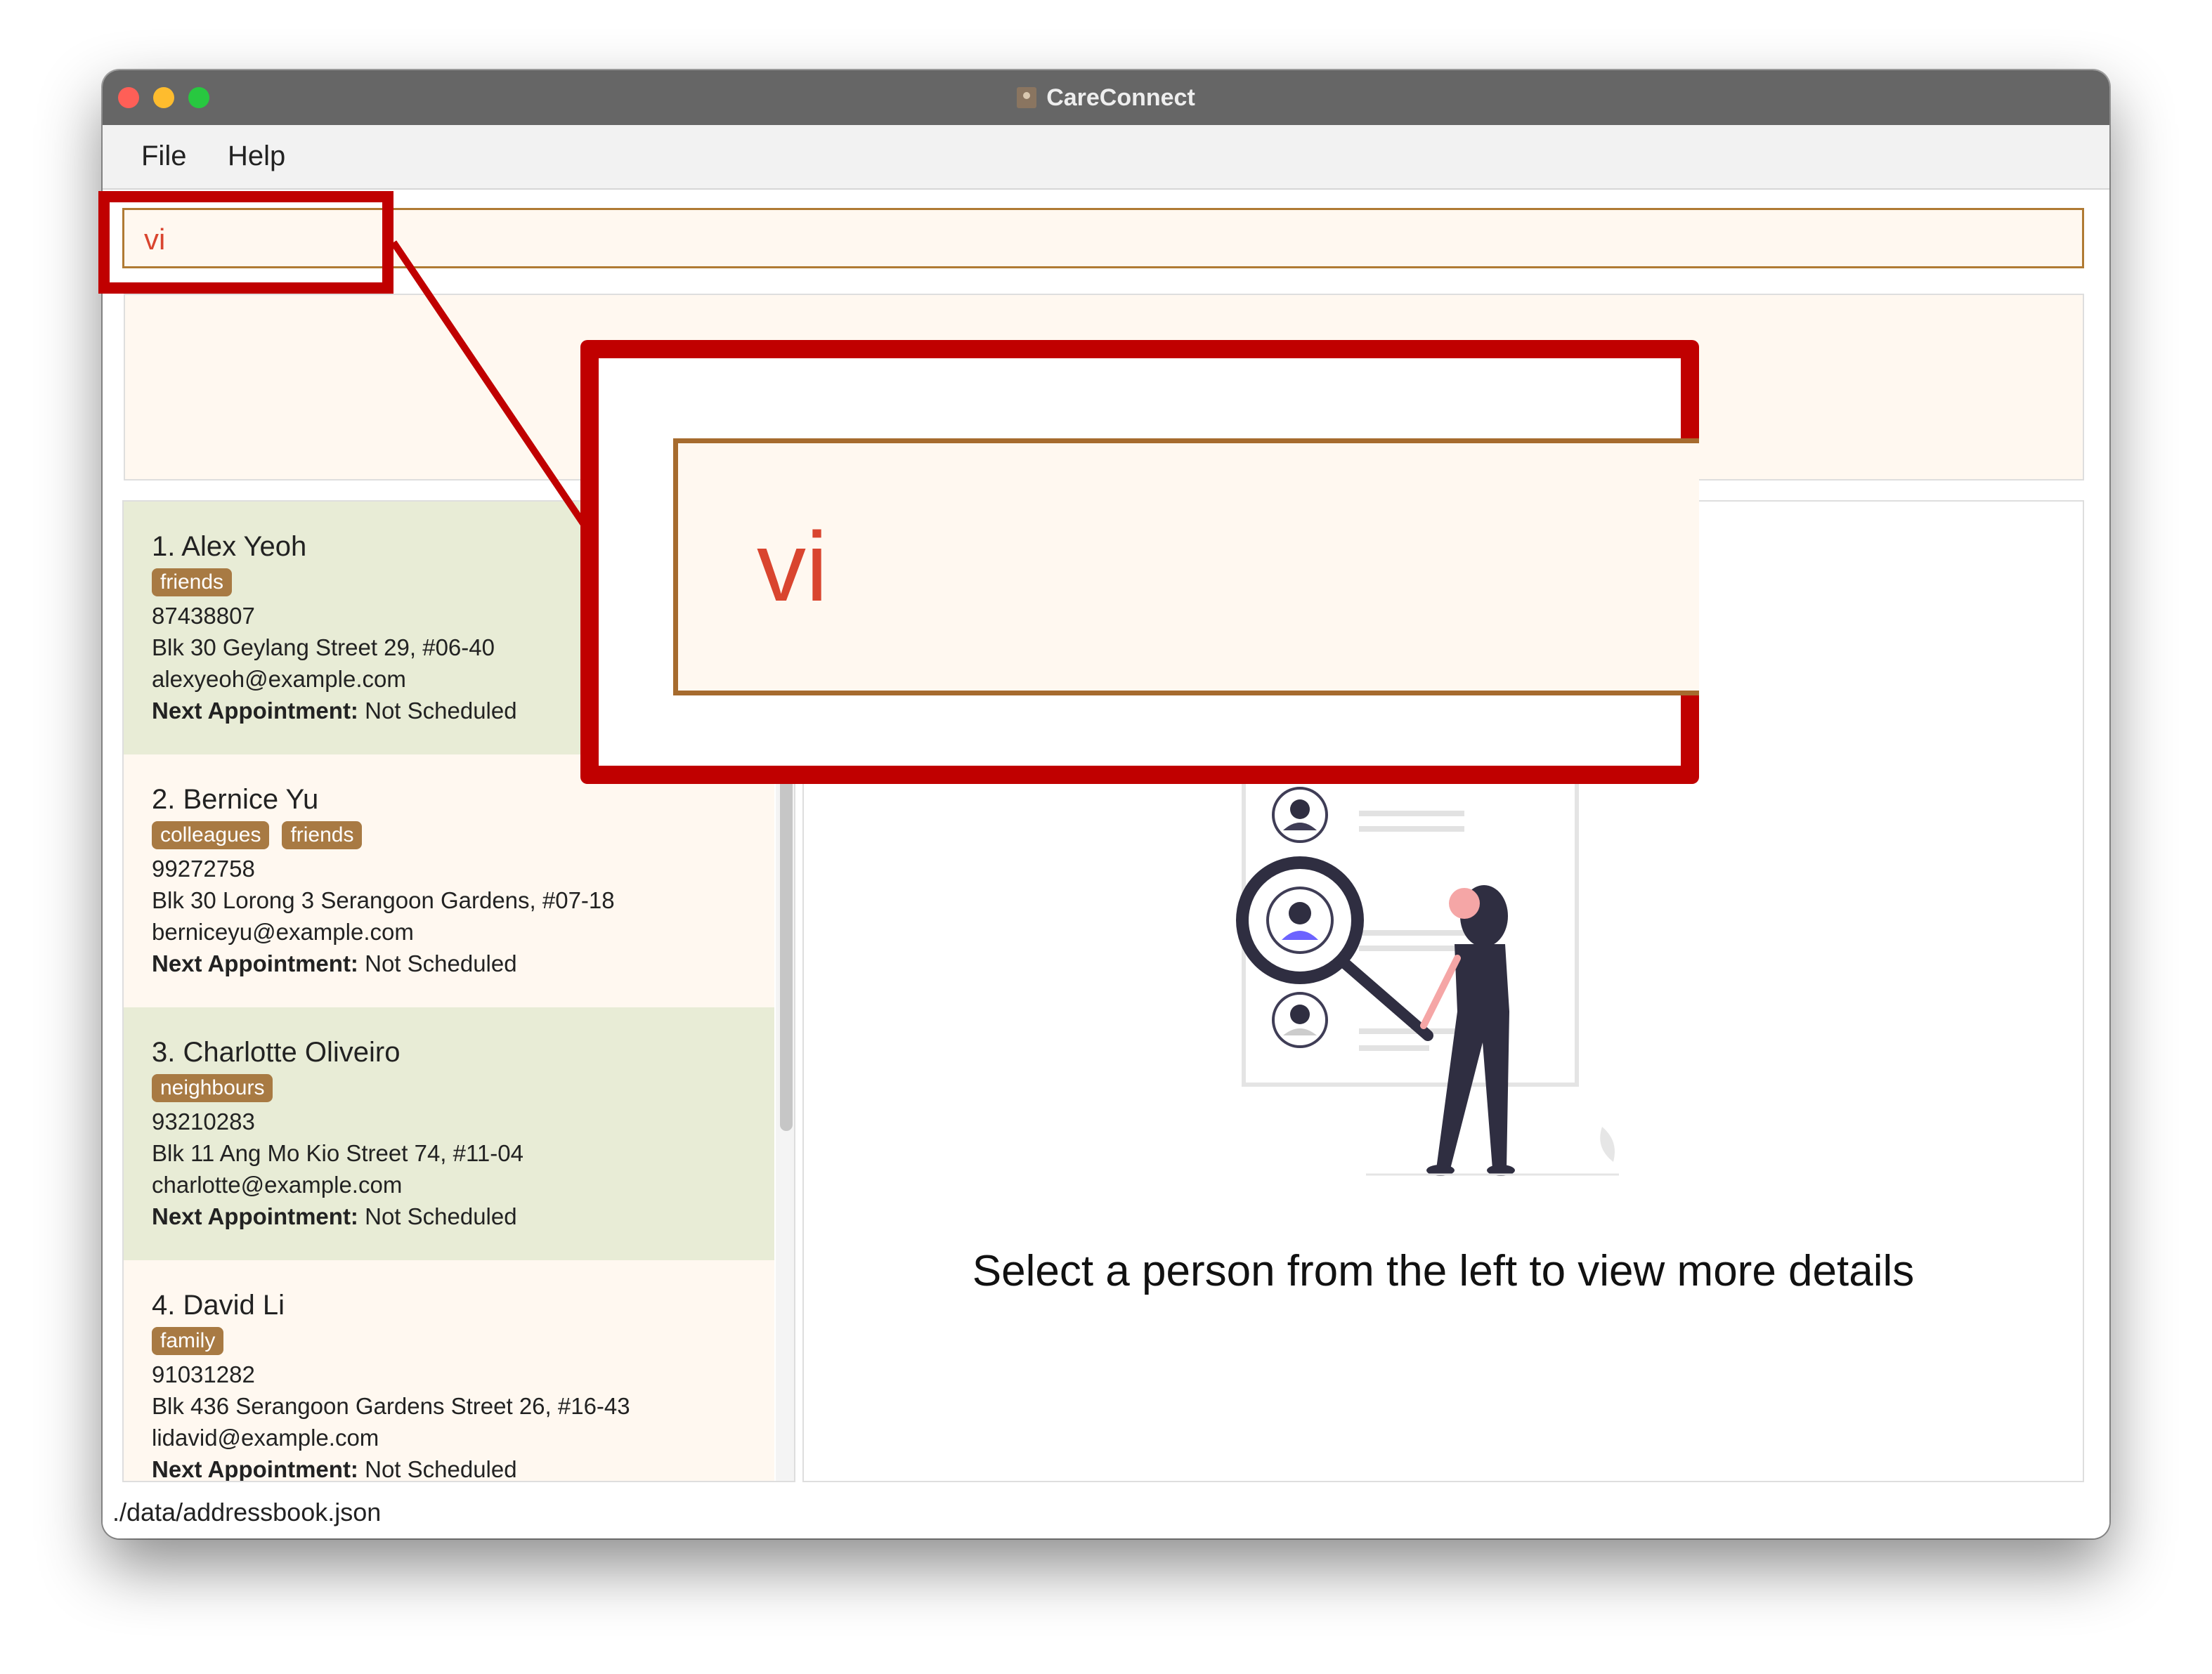 The image size is (2212, 1674). What do you see at coordinates (786, 945) in the screenshot?
I see `list-scrollbar-thumb` at bounding box center [786, 945].